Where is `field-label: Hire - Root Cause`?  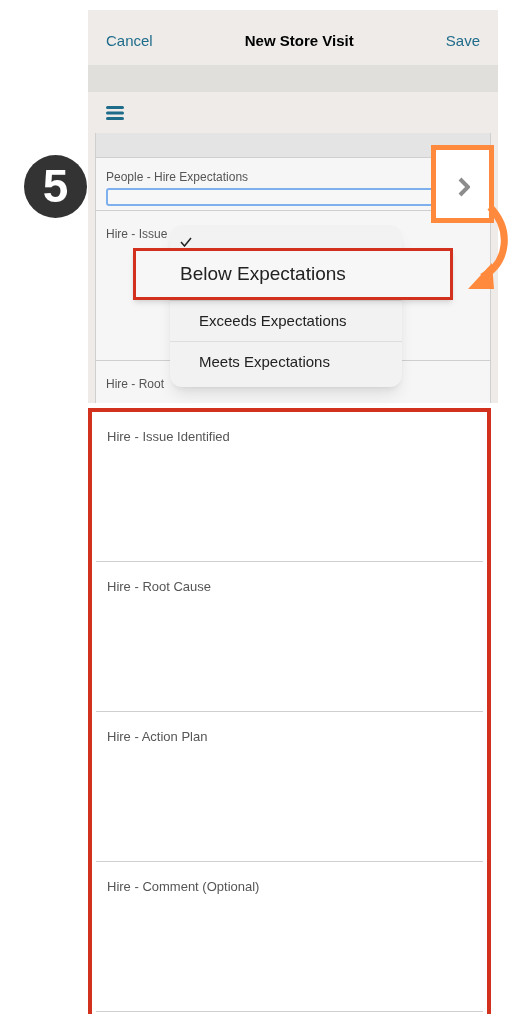 field-label: Hire - Root Cause is located at coordinates (159, 586).